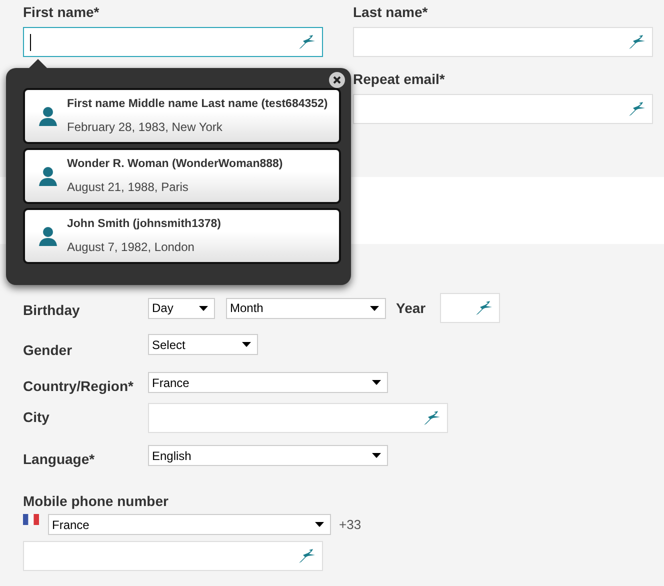 The image size is (664, 586). I want to click on suggestion-details: August 21, 1988, Paris, so click(128, 187).